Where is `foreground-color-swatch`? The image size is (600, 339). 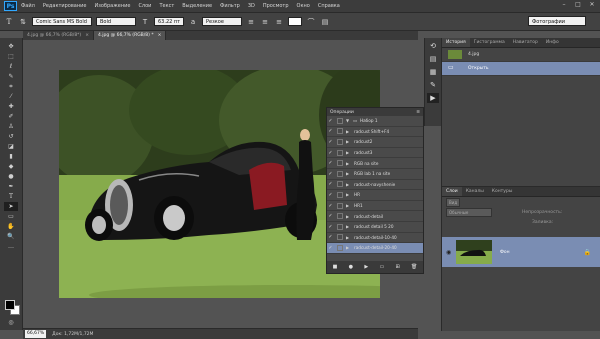
foreground-color-swatch is located at coordinates (10, 305).